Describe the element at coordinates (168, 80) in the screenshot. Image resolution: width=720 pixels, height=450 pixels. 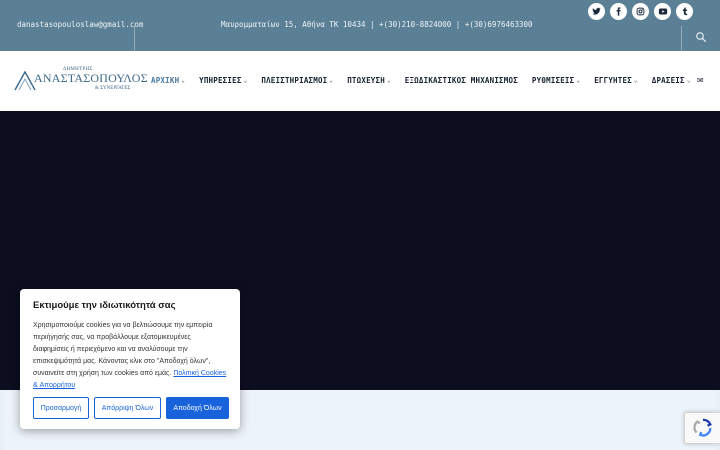
I see `menu-item-home: ΑΡΧΙΚΗ ⌄` at that location.